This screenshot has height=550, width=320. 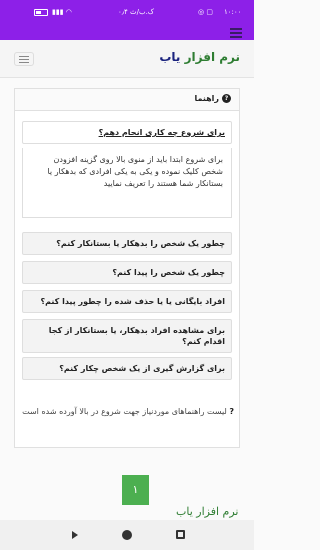 What do you see at coordinates (161, 132) in the screenshot?
I see `faq-question: برای شروع چه کاری انجام دهم؟` at bounding box center [161, 132].